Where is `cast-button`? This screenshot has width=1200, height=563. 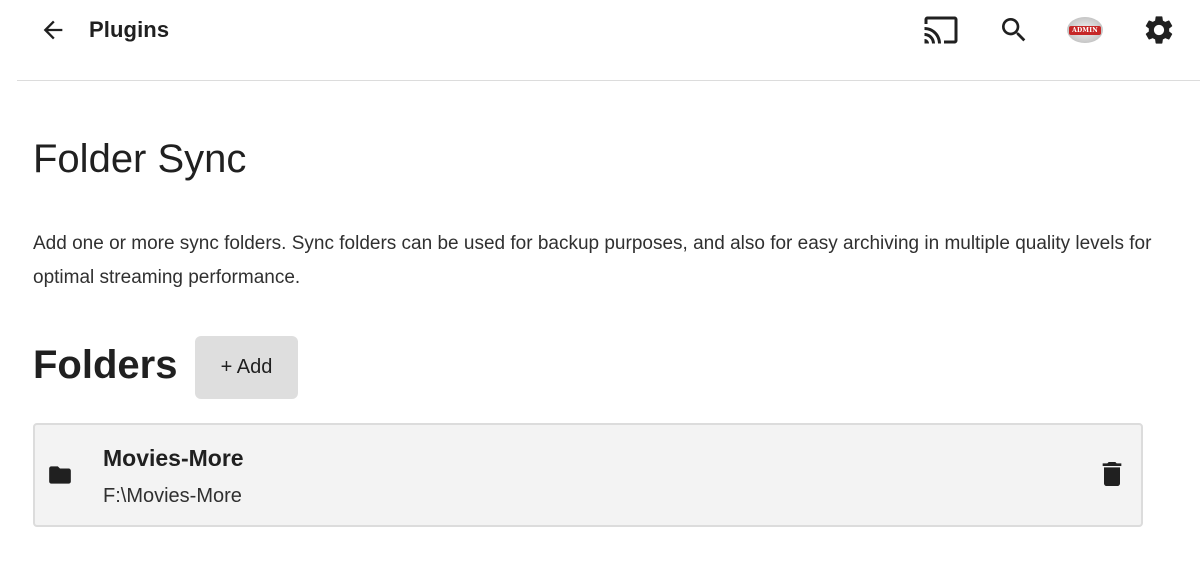 cast-button is located at coordinates (941, 30).